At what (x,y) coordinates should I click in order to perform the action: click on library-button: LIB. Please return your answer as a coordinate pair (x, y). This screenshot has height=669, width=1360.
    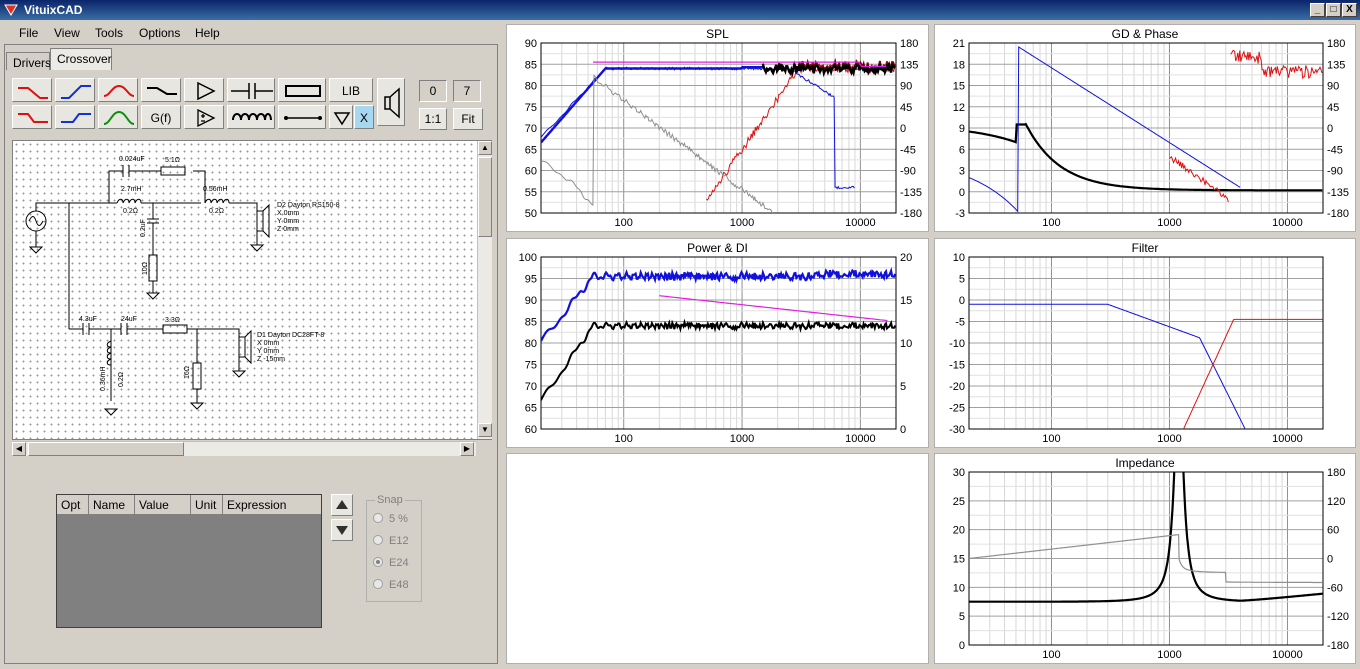
    Looking at the image, I should click on (351, 90).